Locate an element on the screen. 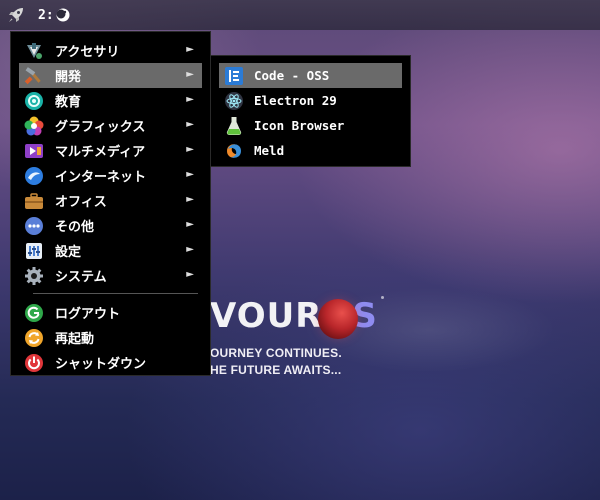 The width and height of the screenshot is (600, 500). menu-item-internet: インターネット ► is located at coordinates (110, 175).